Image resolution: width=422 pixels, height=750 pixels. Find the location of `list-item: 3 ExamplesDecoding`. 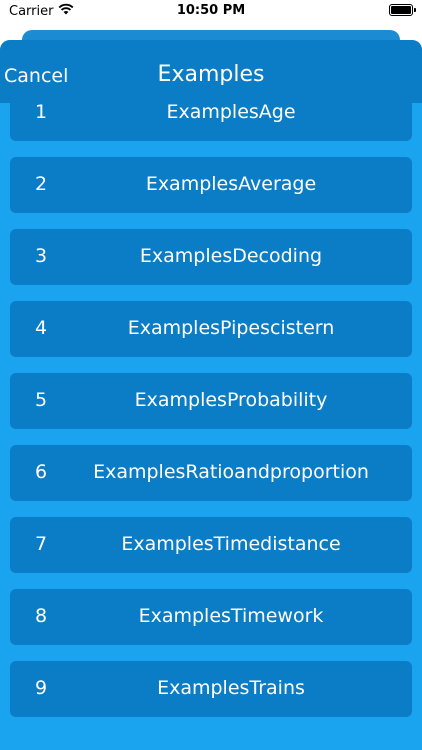

list-item: 3 ExamplesDecoding is located at coordinates (211, 257).